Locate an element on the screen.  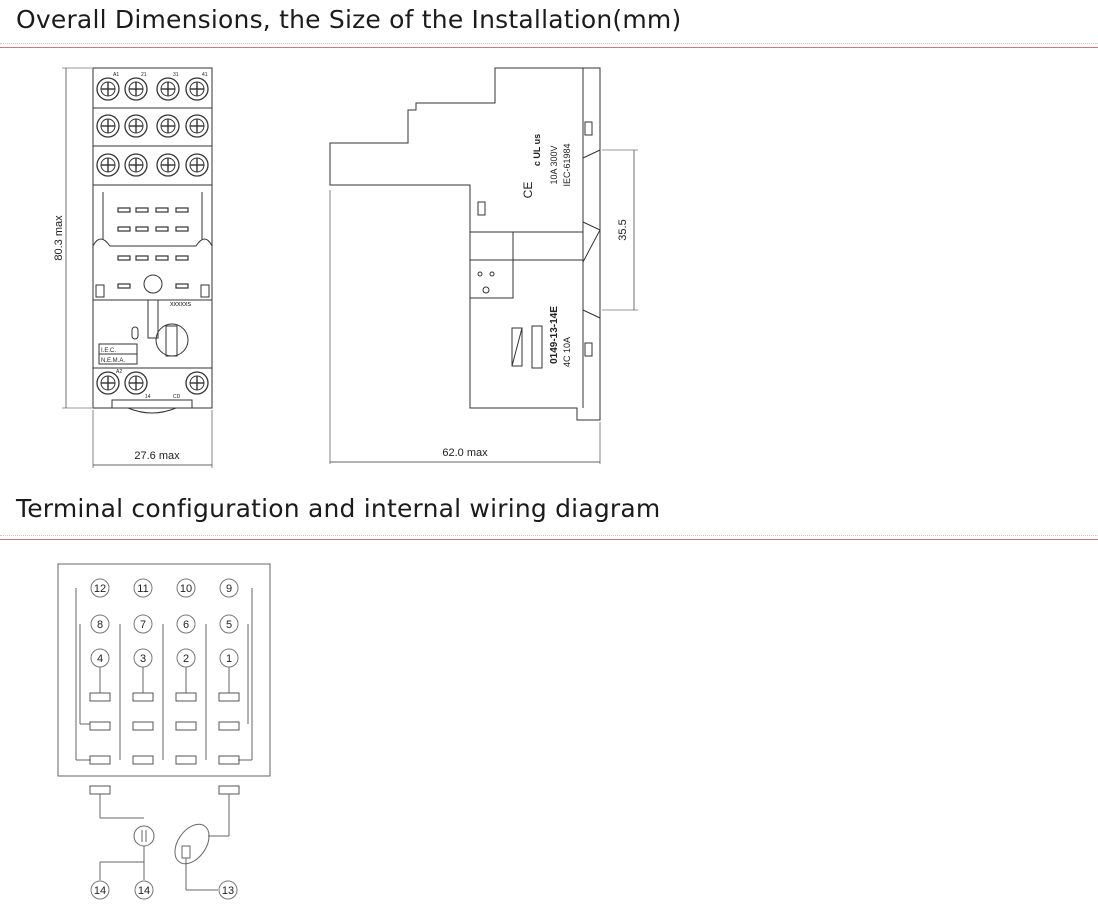
terminal-number: 11 is located at coordinates (142, 589).